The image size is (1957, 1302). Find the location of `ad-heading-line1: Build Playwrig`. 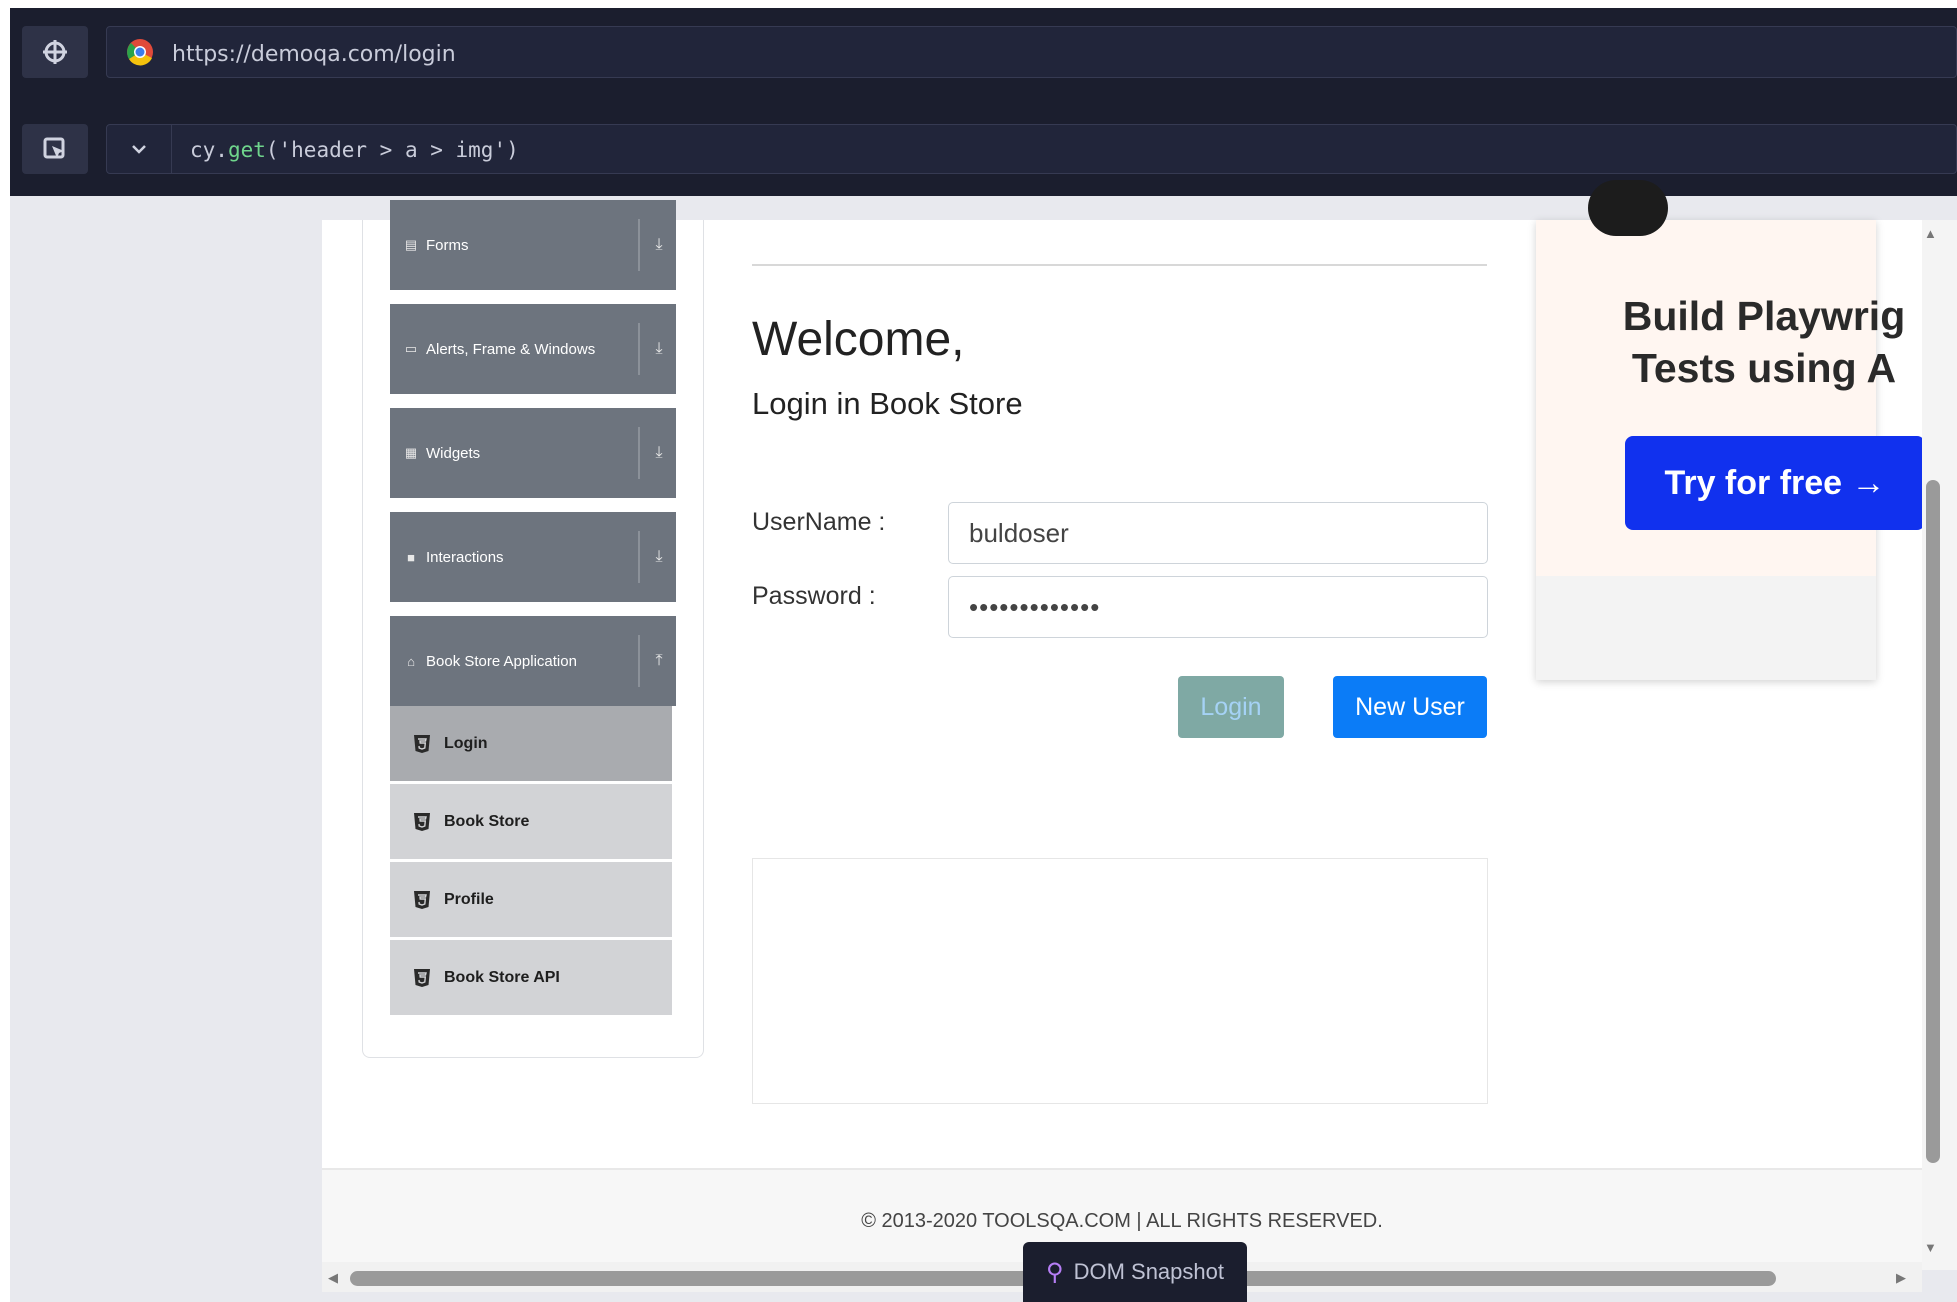

ad-heading-line1: Build Playwrig is located at coordinates (1764, 316).